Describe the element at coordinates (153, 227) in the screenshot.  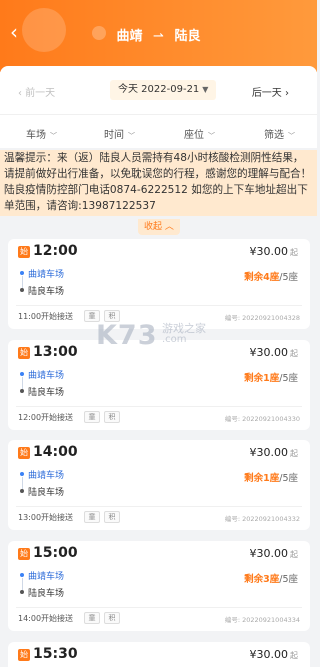
I see `collapse-label: 收起` at that location.